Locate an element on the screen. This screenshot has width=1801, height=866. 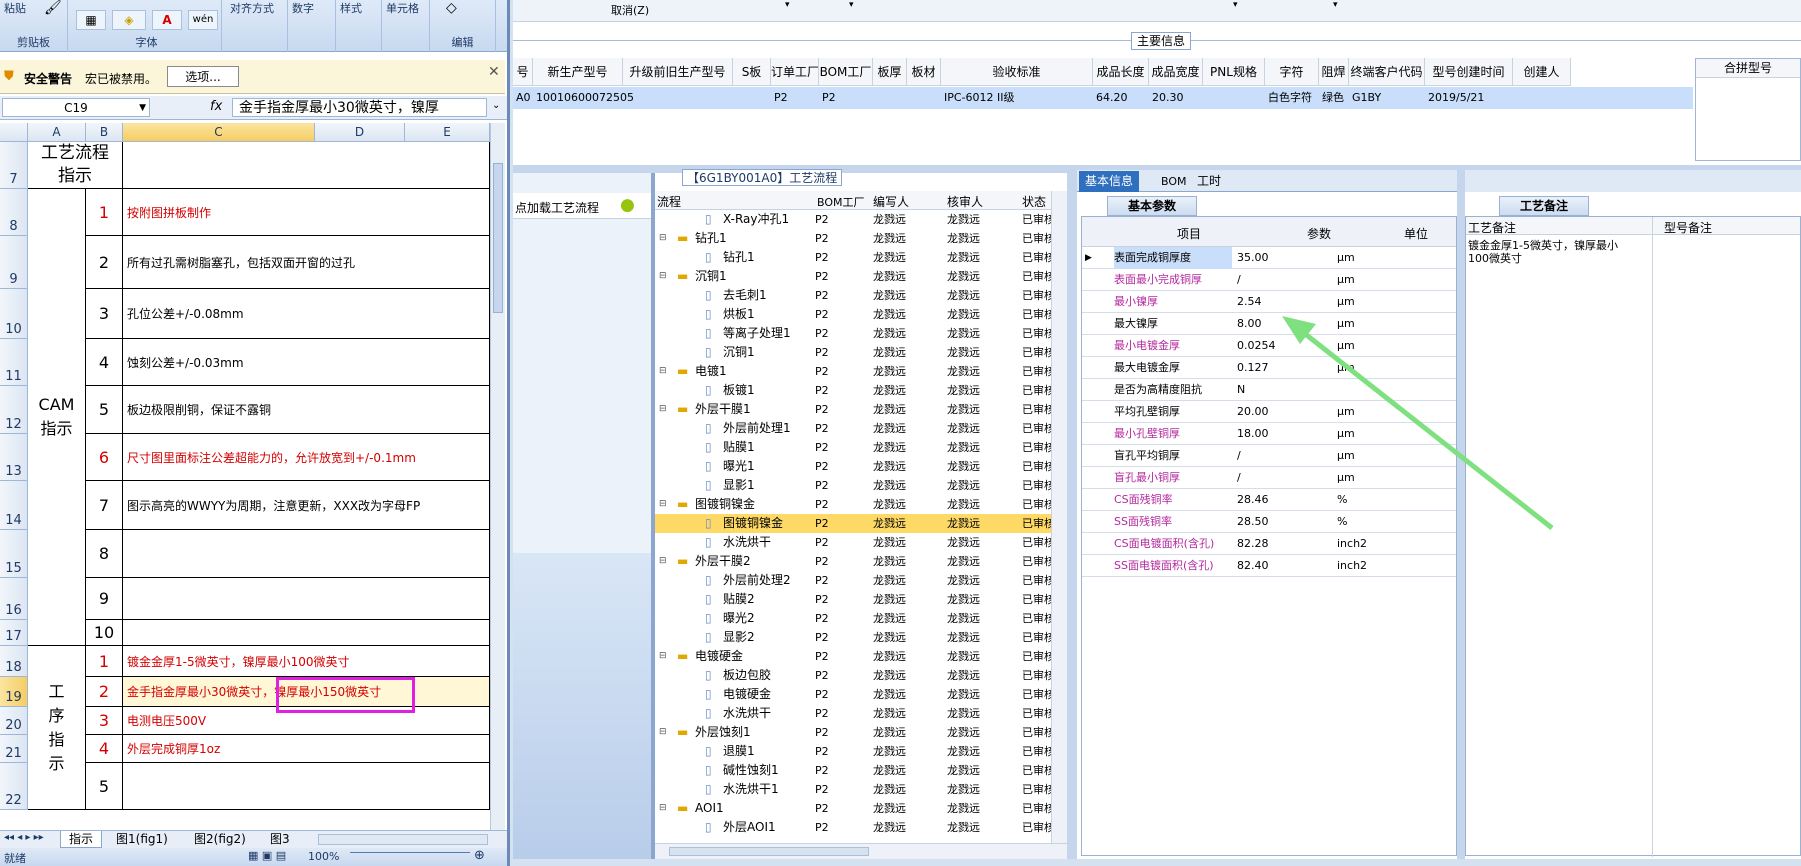
step-number-cell: 7 is located at coordinates (104, 505).